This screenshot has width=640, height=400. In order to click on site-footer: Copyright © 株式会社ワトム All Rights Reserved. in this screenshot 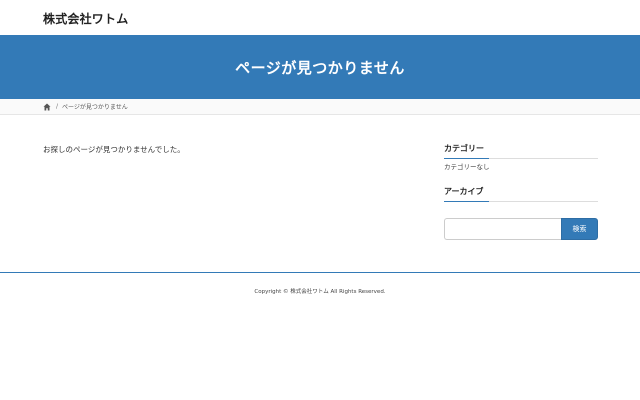, I will do `click(320, 292)`.